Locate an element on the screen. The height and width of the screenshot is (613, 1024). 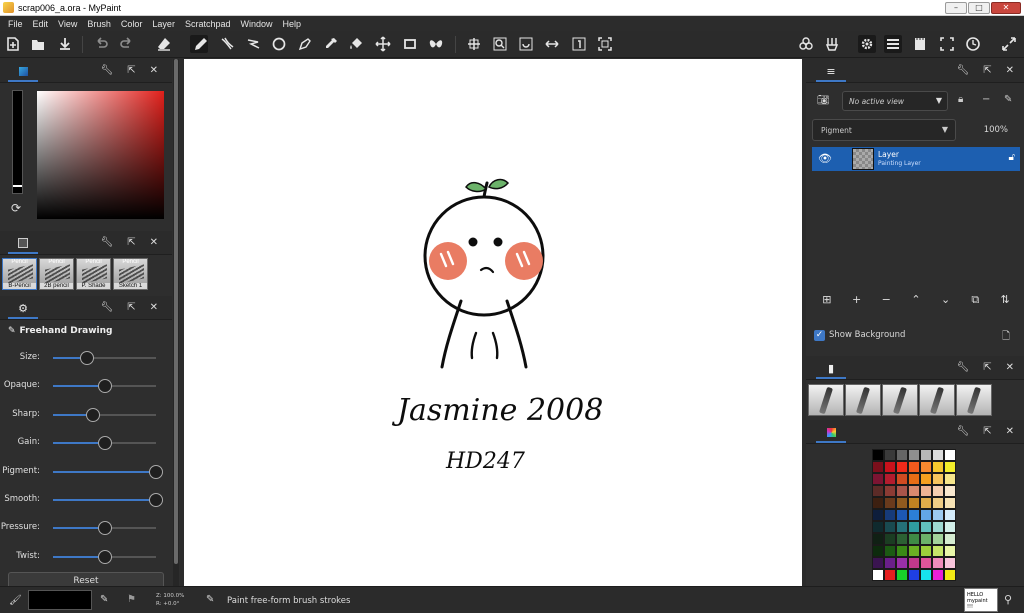
menu-window: Window is located at coordinates (256, 24).